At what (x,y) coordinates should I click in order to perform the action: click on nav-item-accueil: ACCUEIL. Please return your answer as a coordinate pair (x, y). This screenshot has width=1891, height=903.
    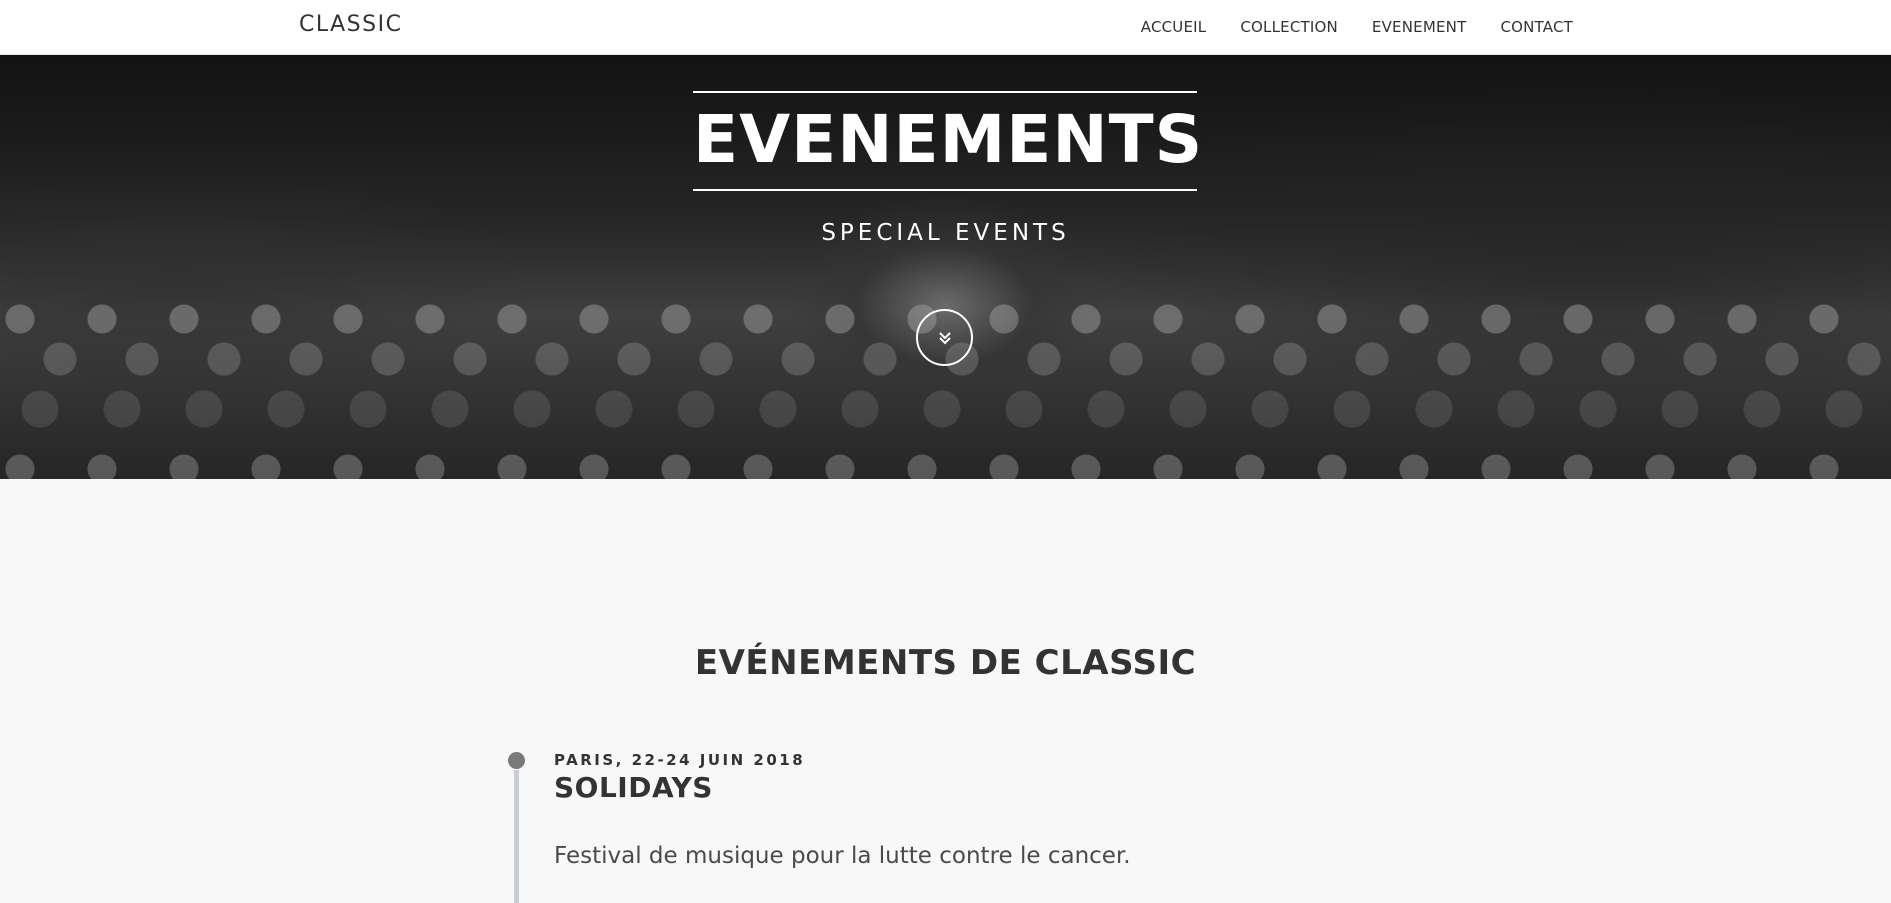
    Looking at the image, I should click on (1174, 27).